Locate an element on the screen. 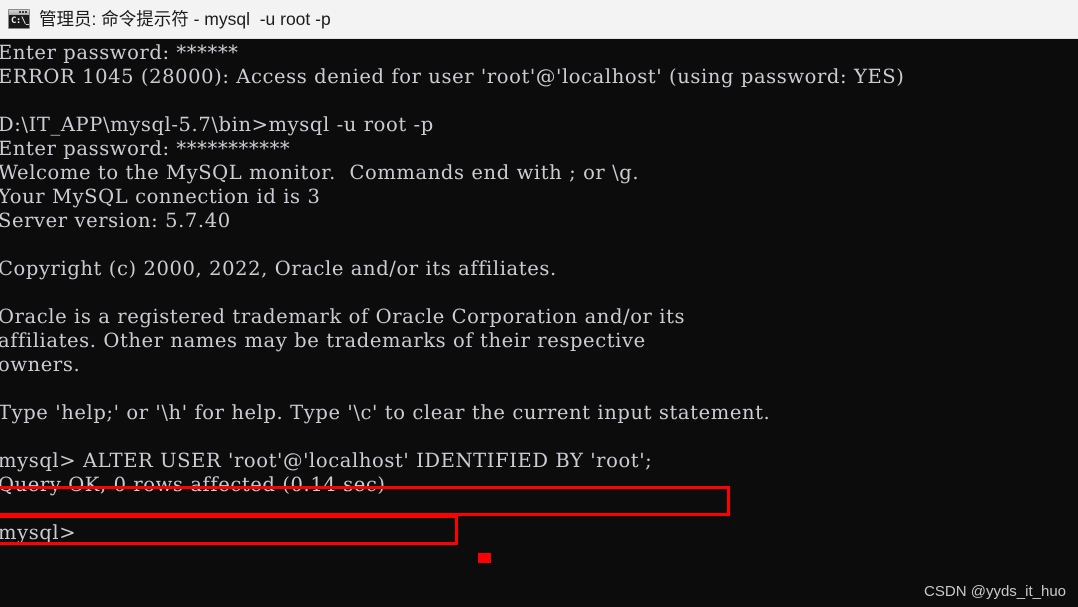 This screenshot has height=607, width=1078. cmd-console-icon: C:\_ is located at coordinates (19, 19).